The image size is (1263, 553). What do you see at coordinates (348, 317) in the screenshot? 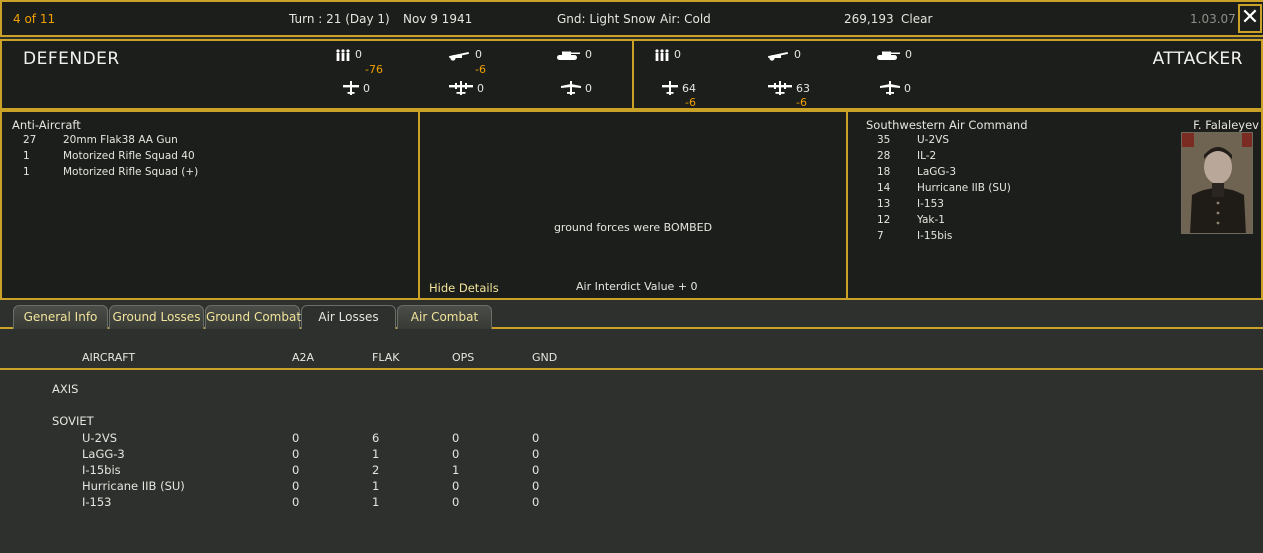
I see `tab-air-losses: Air Losses` at bounding box center [348, 317].